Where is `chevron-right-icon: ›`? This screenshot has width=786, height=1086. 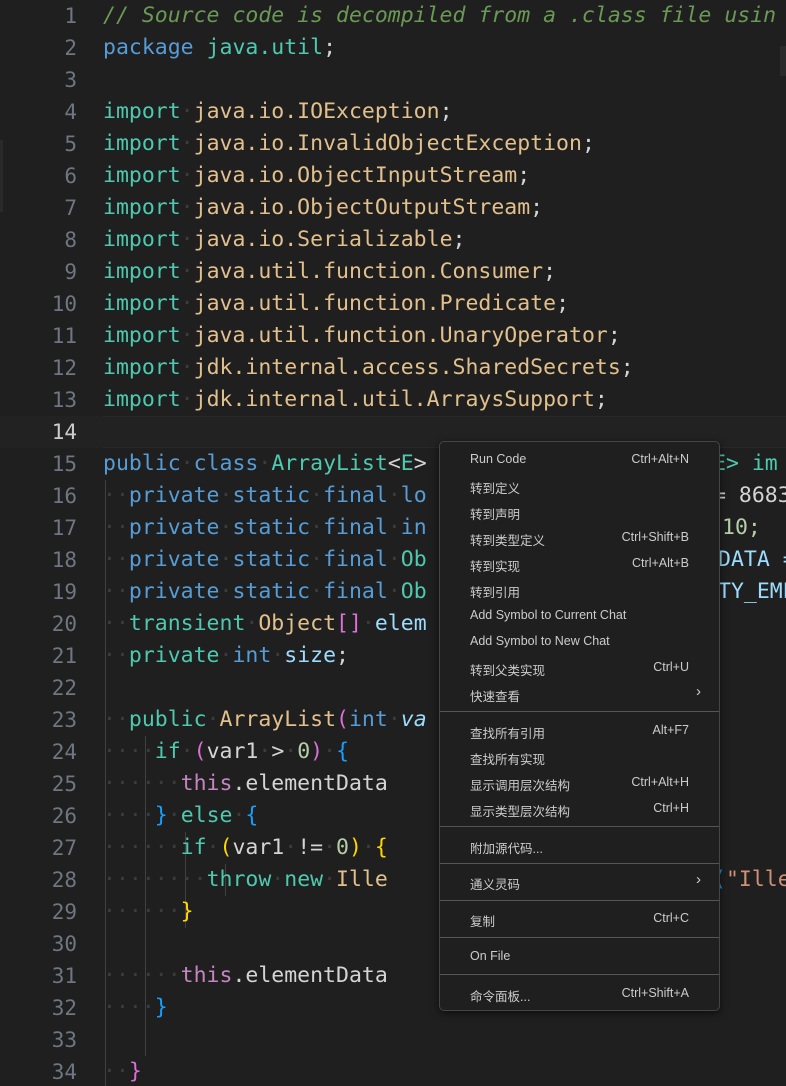 chevron-right-icon: › is located at coordinates (698, 879).